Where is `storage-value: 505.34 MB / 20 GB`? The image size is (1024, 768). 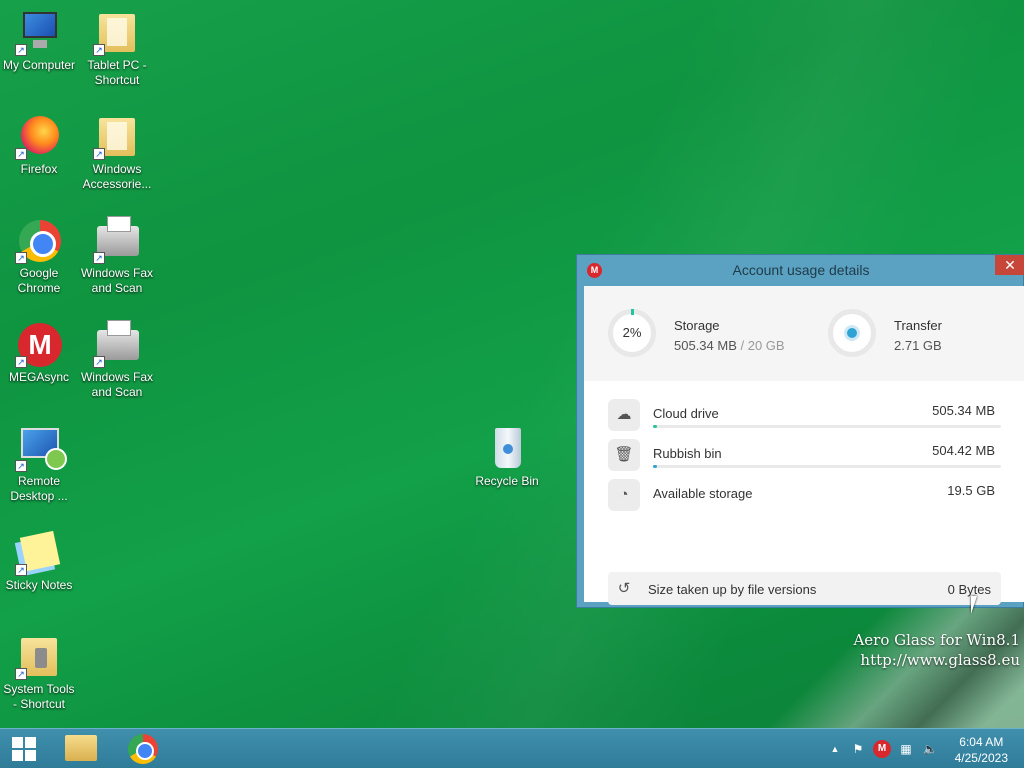
storage-value: 505.34 MB / 20 GB is located at coordinates (729, 345).